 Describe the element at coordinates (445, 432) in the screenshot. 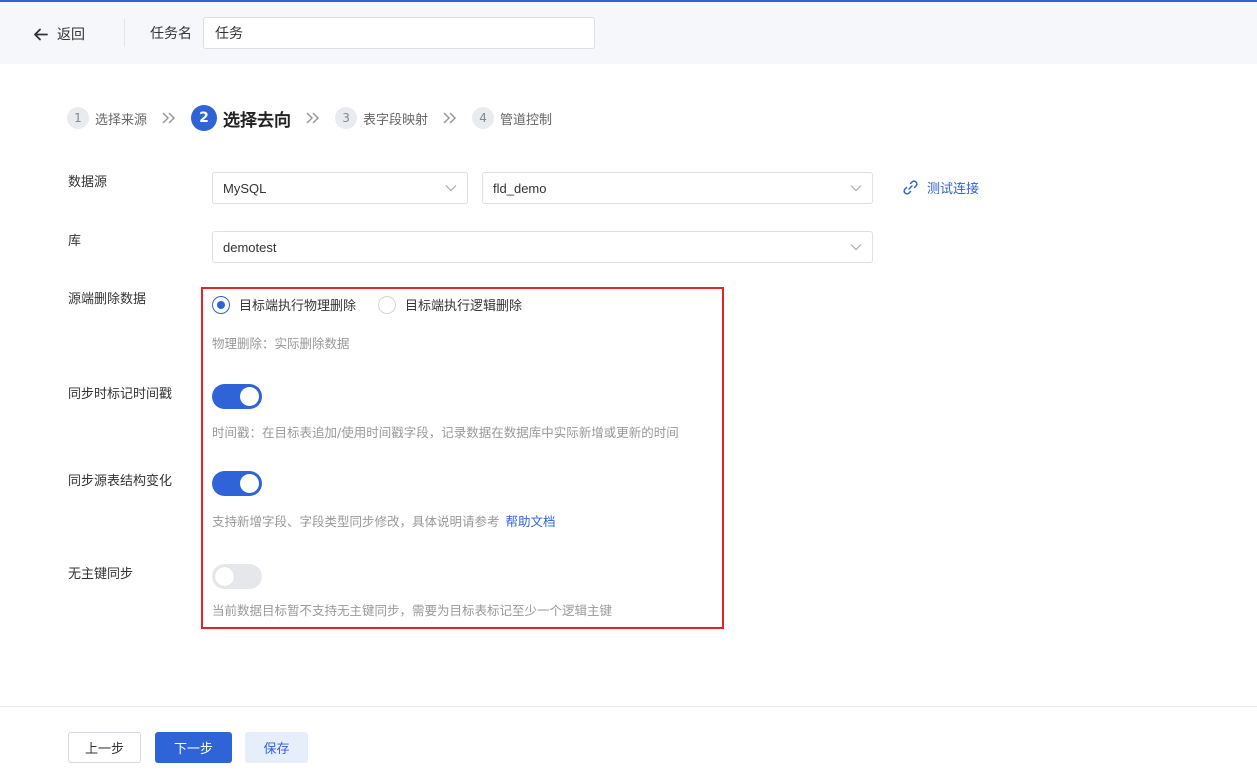

I see `sync-timestamp-hint: 时间戳：在目标表追加/使用时间戳字段，记录数据在数据库中实际新增或更新的时间` at that location.